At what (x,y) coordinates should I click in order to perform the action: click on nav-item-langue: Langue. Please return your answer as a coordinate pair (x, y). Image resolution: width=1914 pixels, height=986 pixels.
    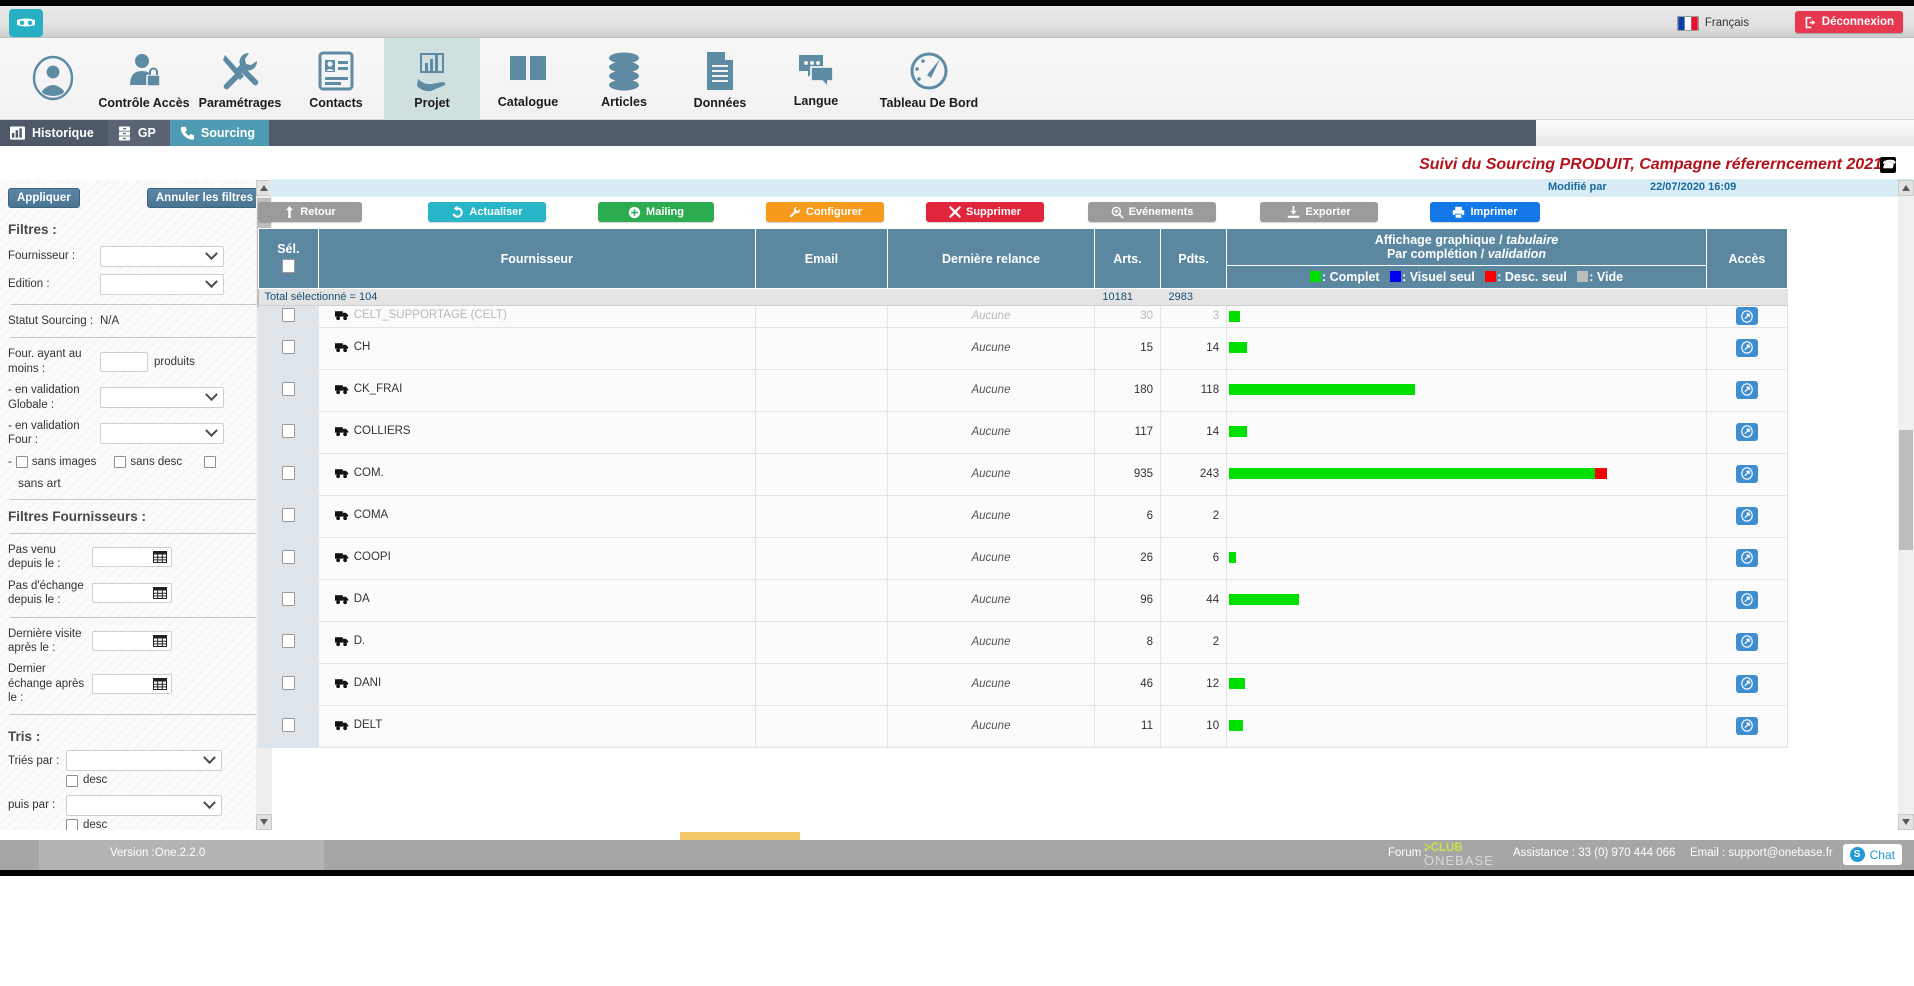
    Looking at the image, I should click on (816, 79).